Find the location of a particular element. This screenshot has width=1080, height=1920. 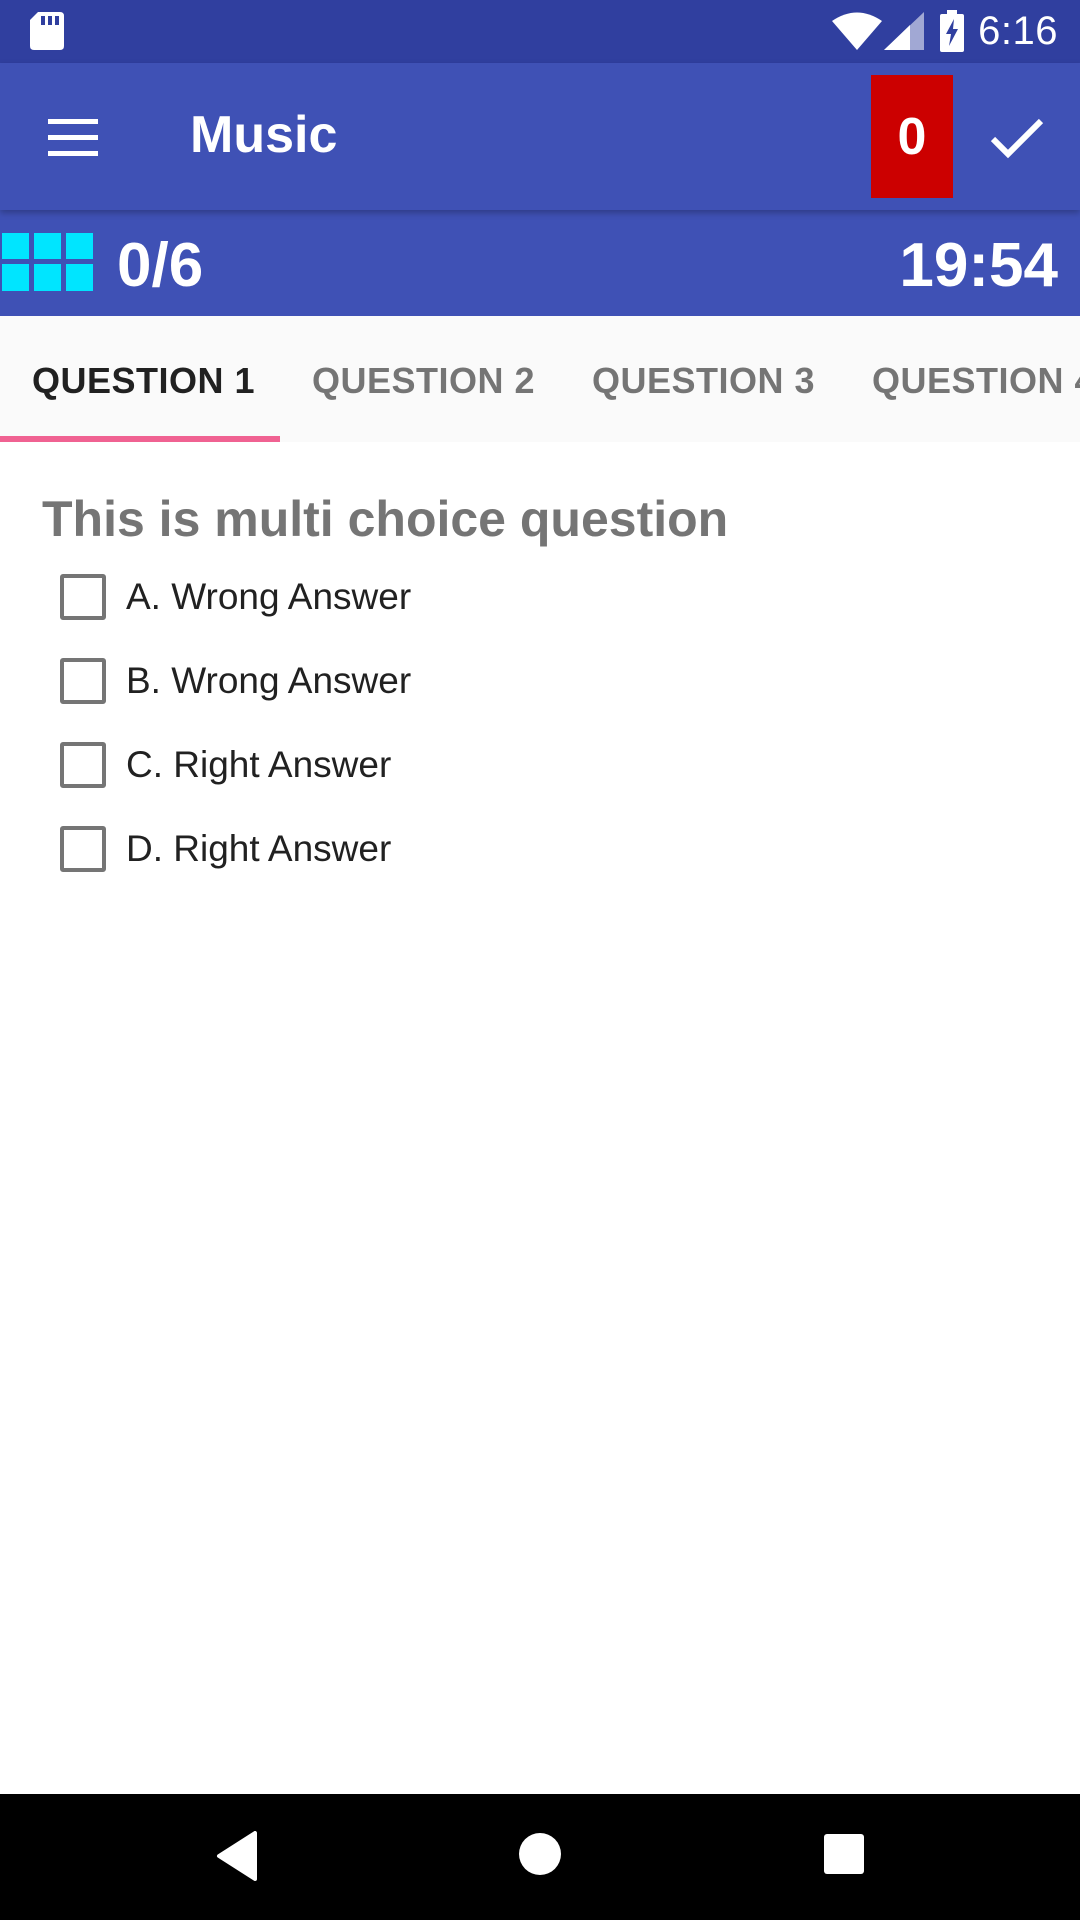

option-label: B. Wrong Answer is located at coordinates (269, 680).